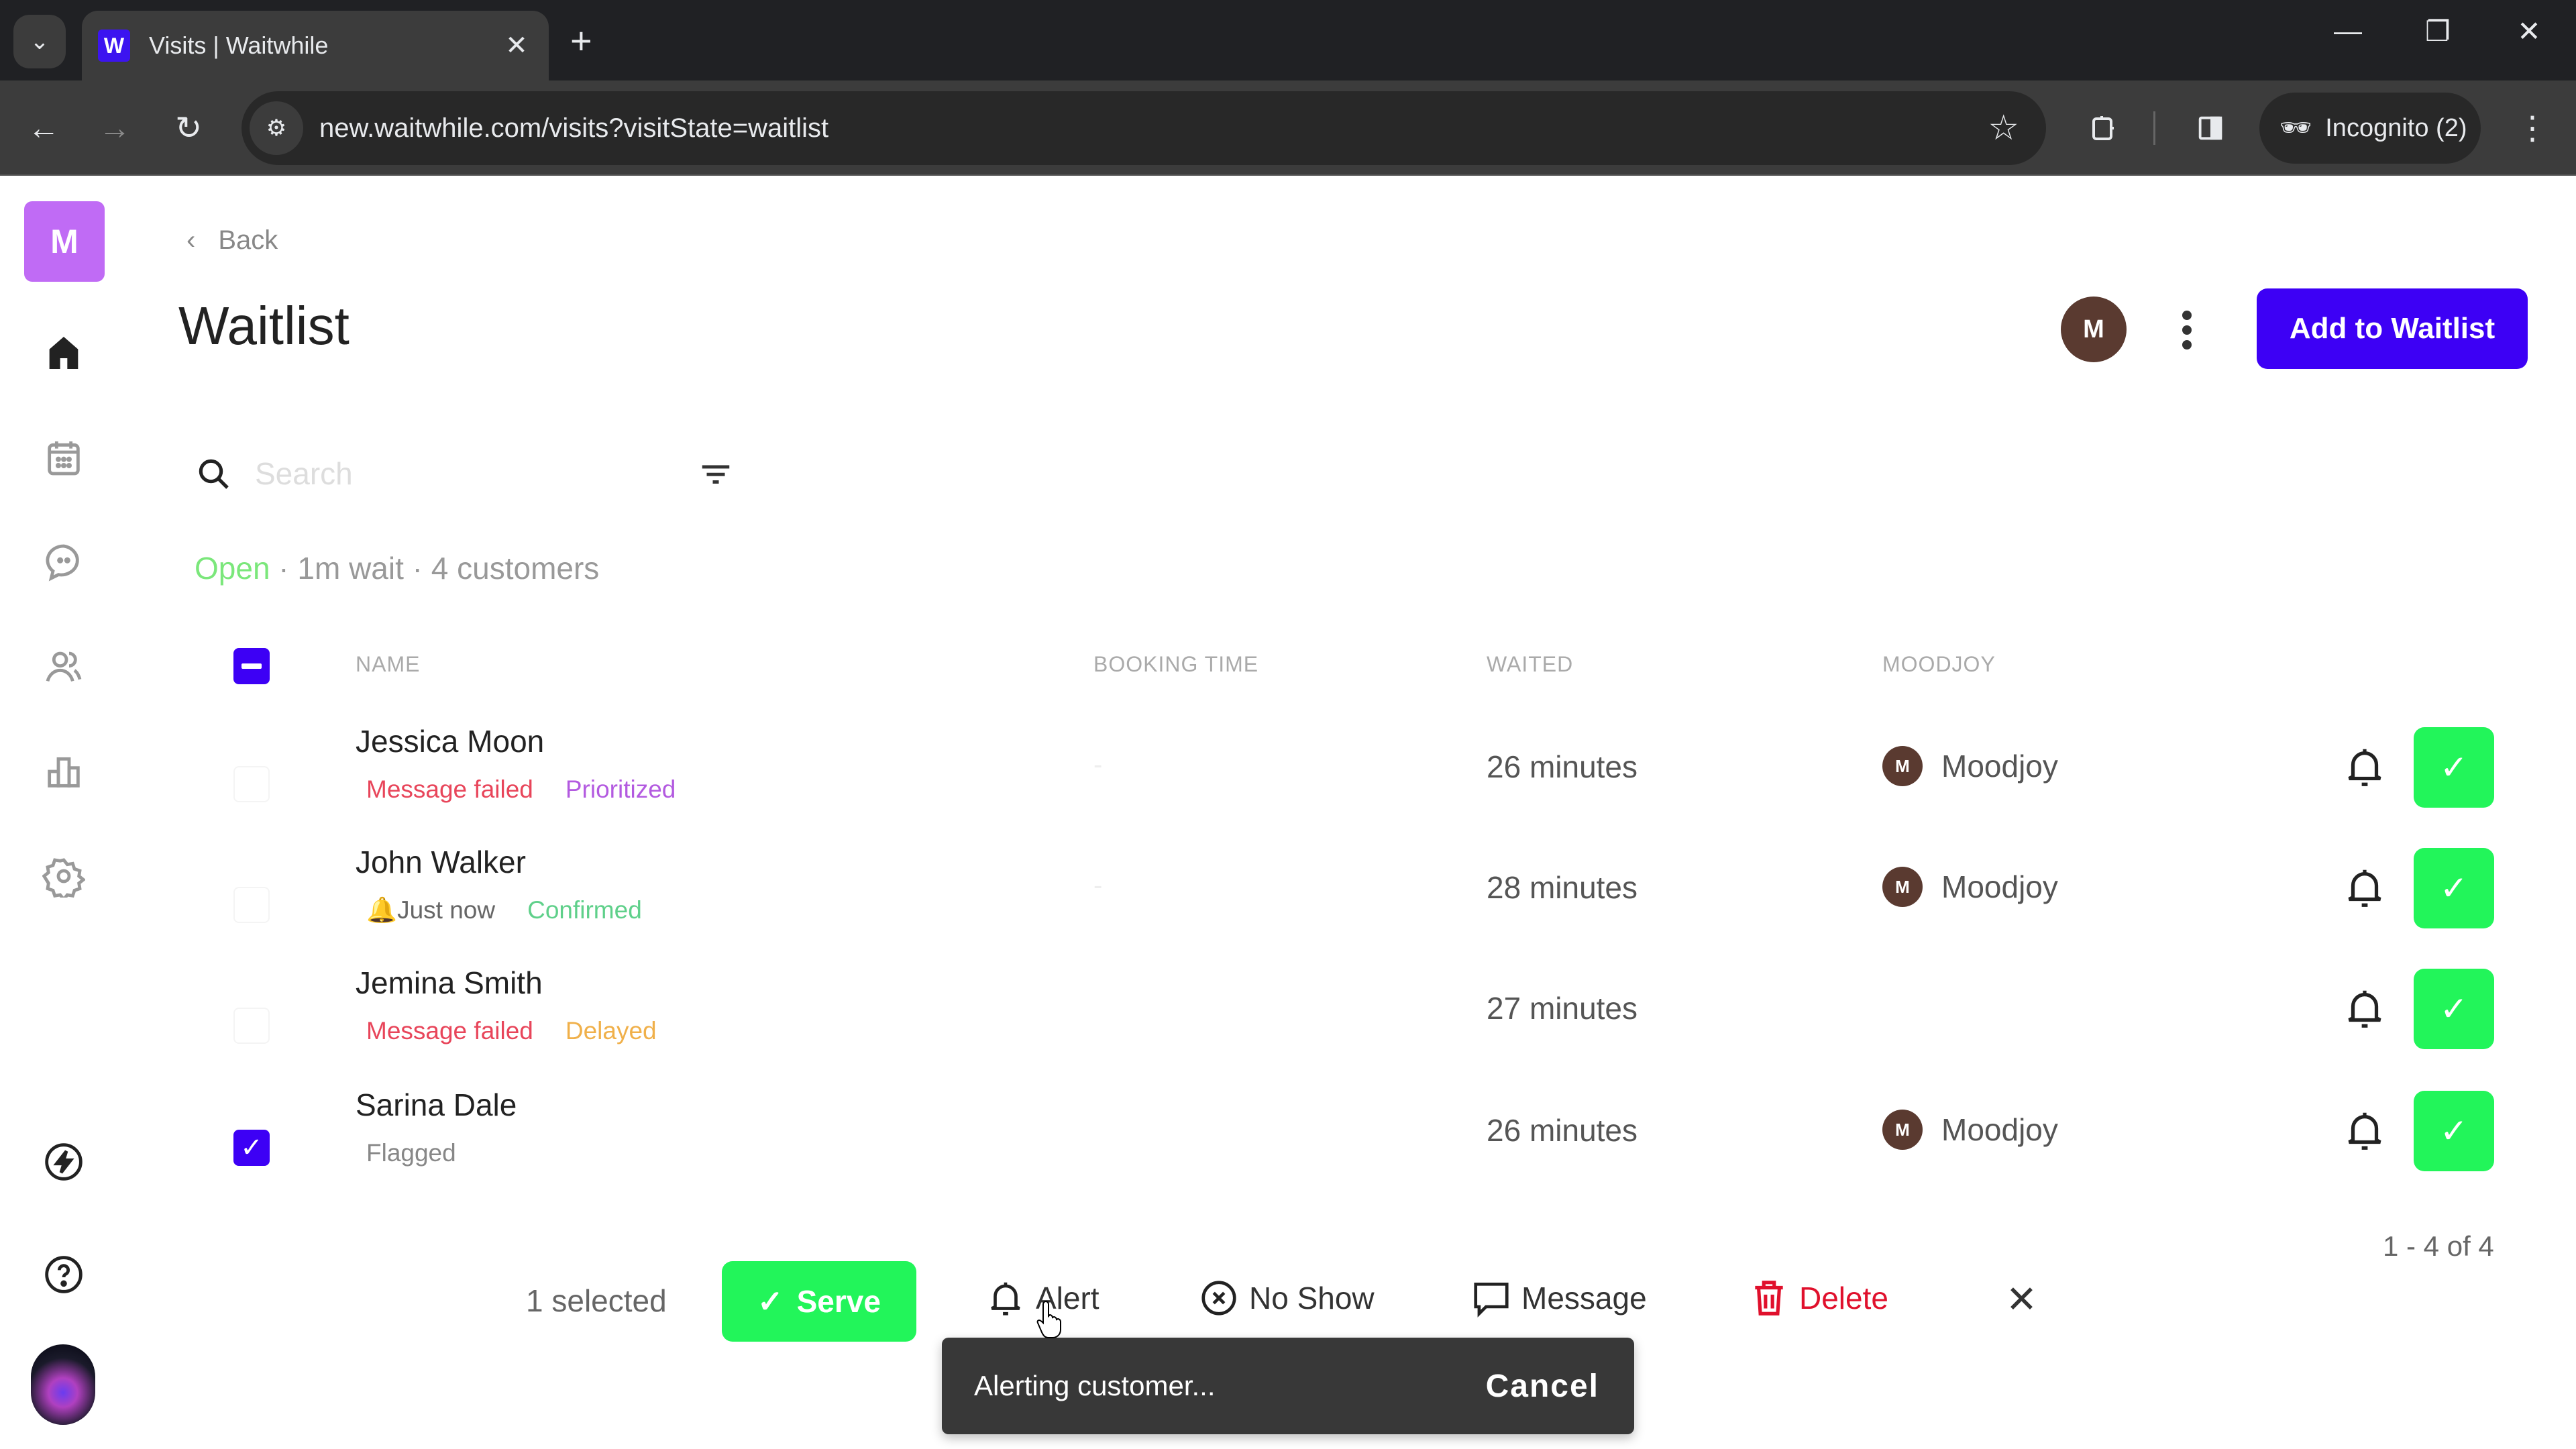  I want to click on sidebar-item-home, so click(64, 353).